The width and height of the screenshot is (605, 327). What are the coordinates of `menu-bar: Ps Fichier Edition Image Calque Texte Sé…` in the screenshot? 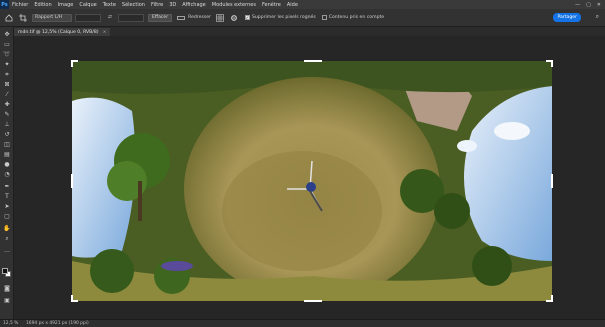 It's located at (302, 4).